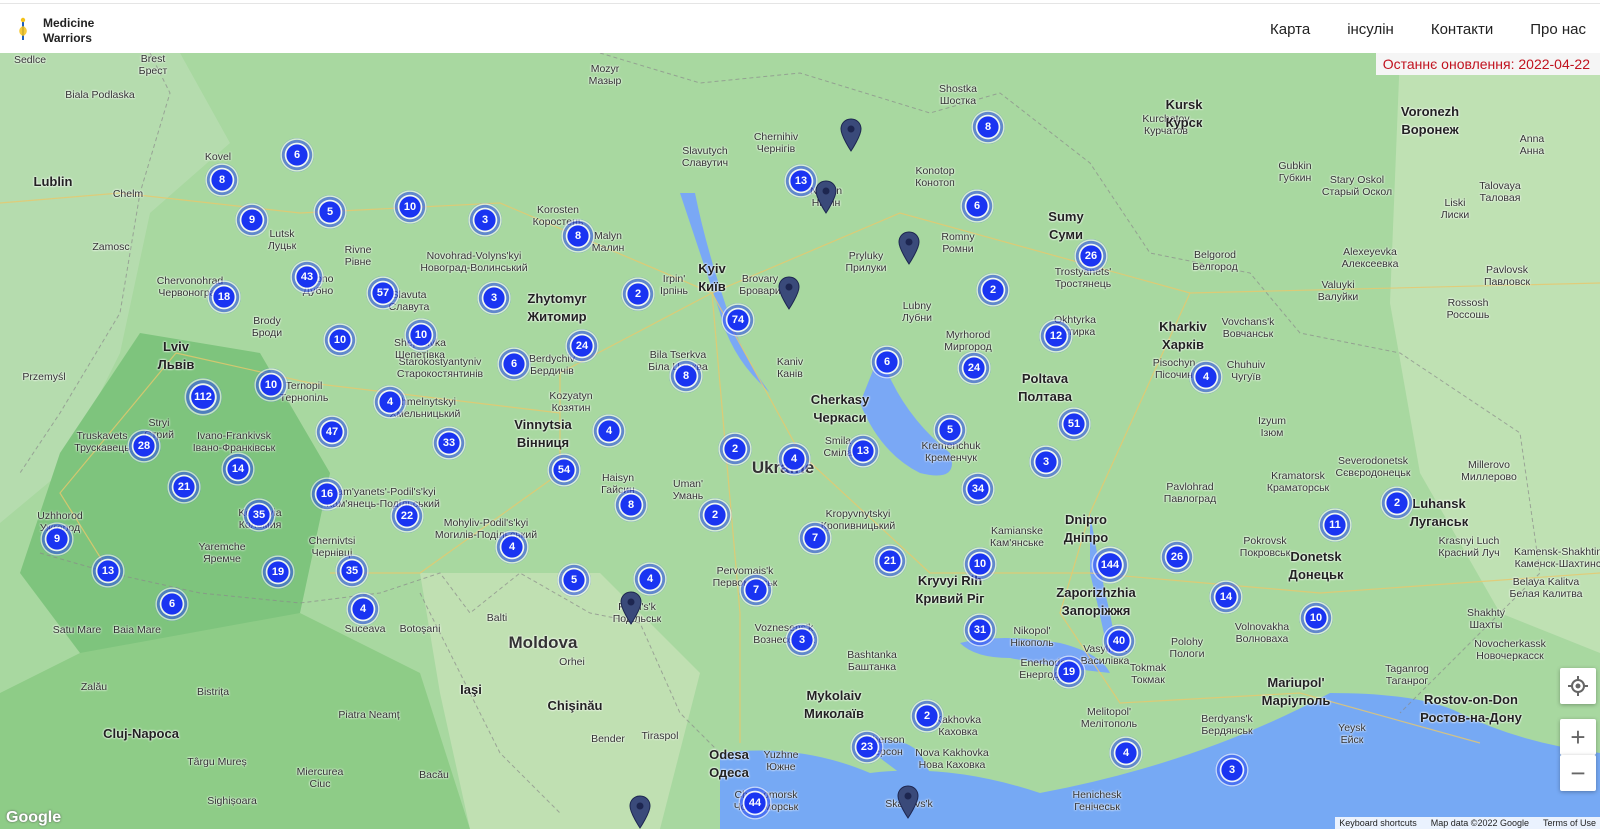 The height and width of the screenshot is (829, 1600). What do you see at coordinates (224, 297) in the screenshot?
I see `marker-cluster: 18` at bounding box center [224, 297].